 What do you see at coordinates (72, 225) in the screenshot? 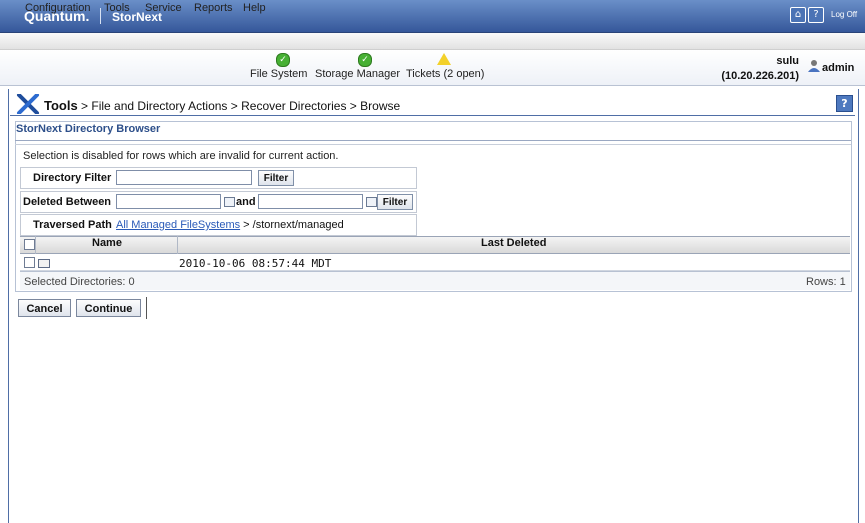
I see `traversed-path-label: Traversed Path` at bounding box center [72, 225].